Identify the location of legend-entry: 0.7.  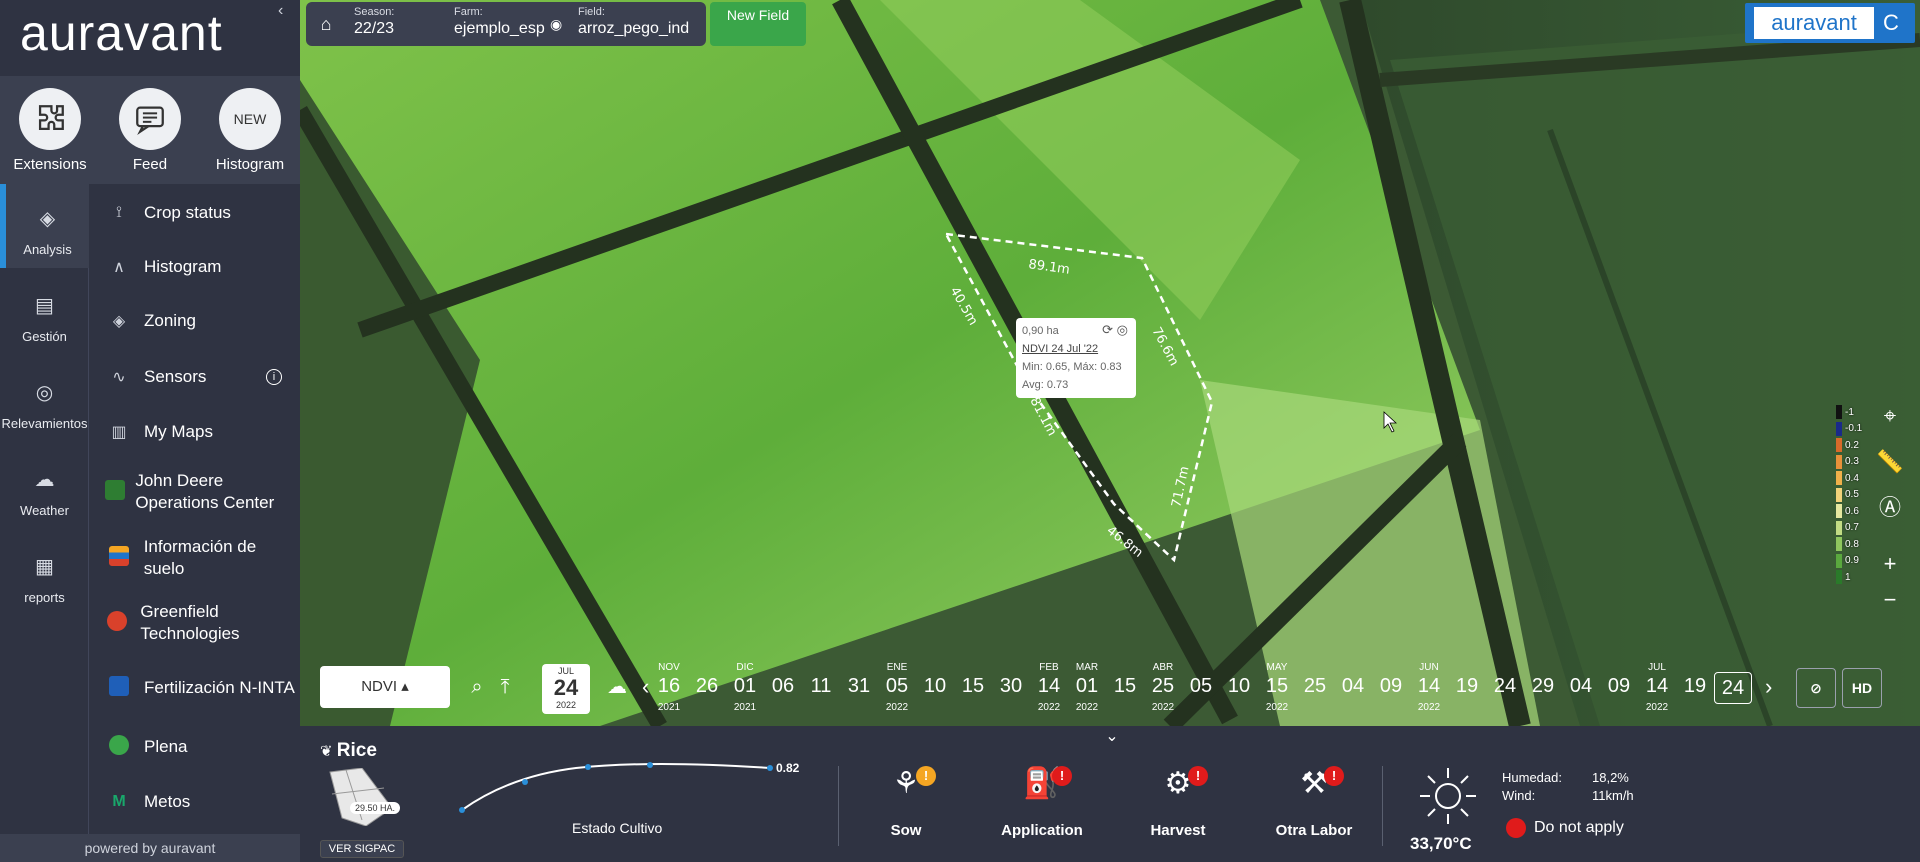
(1847, 528).